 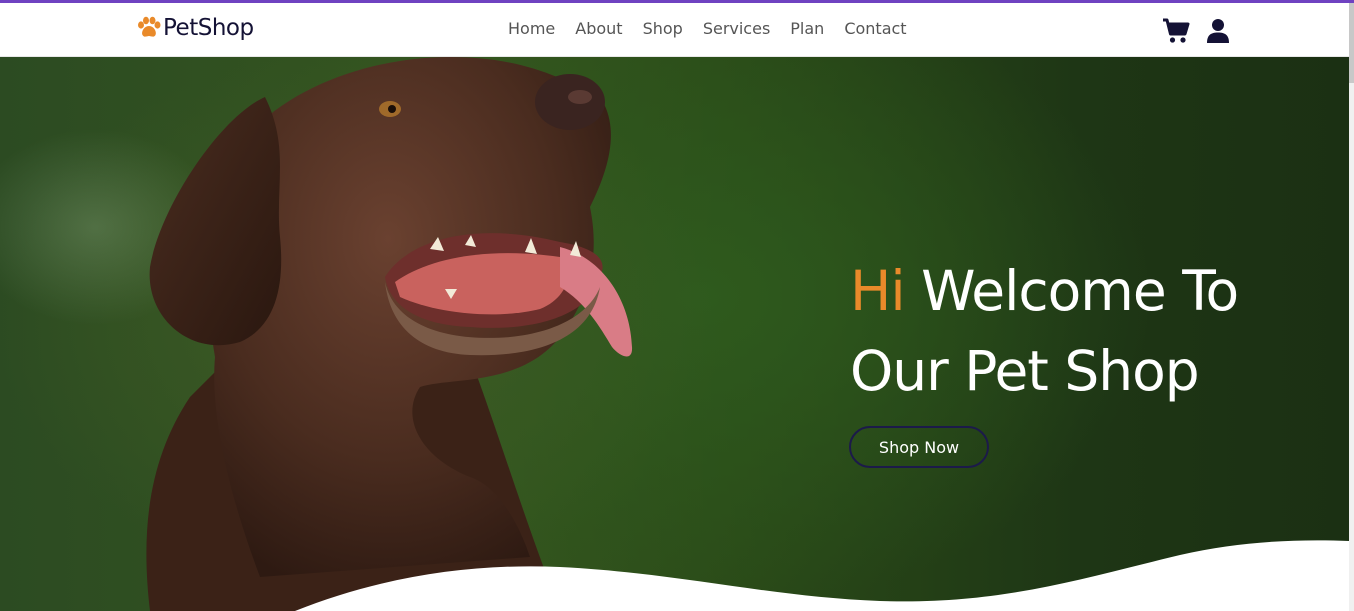 I want to click on page-scrollbar-track, so click(x=1351, y=307).